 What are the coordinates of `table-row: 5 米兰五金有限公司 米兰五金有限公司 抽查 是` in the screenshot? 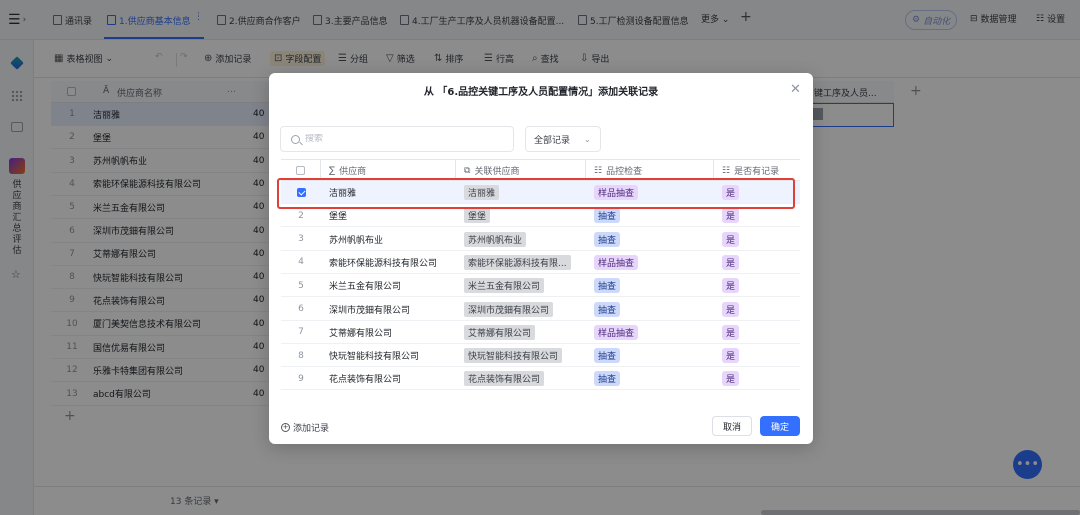 It's located at (540, 286).